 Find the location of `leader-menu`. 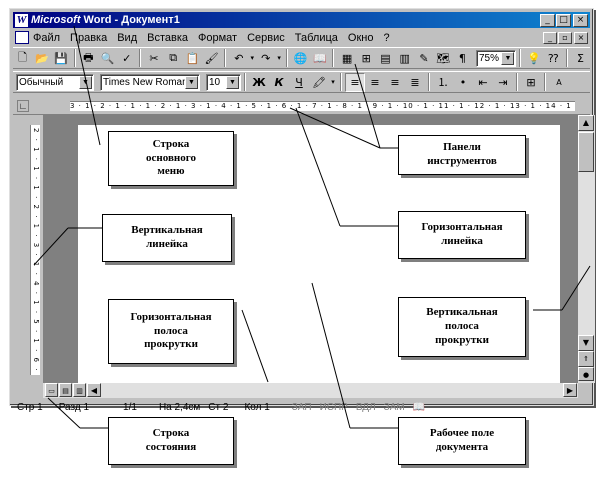

leader-menu is located at coordinates (87, 85).